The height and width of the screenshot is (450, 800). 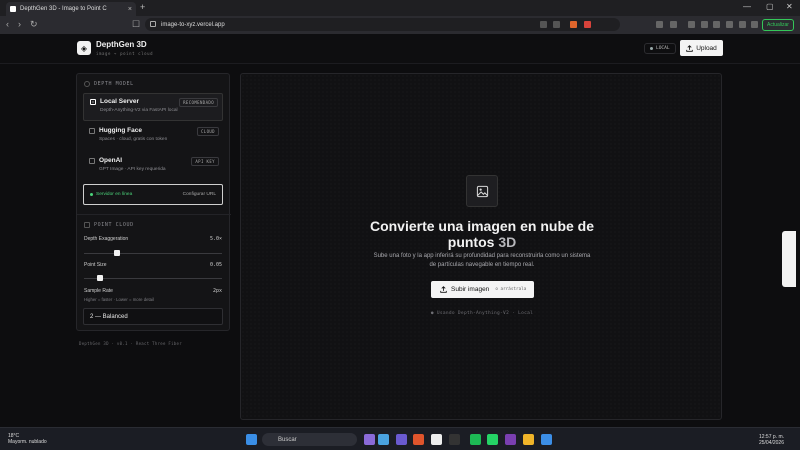 I want to click on tab-close-icon: ×, so click(x=130, y=9).